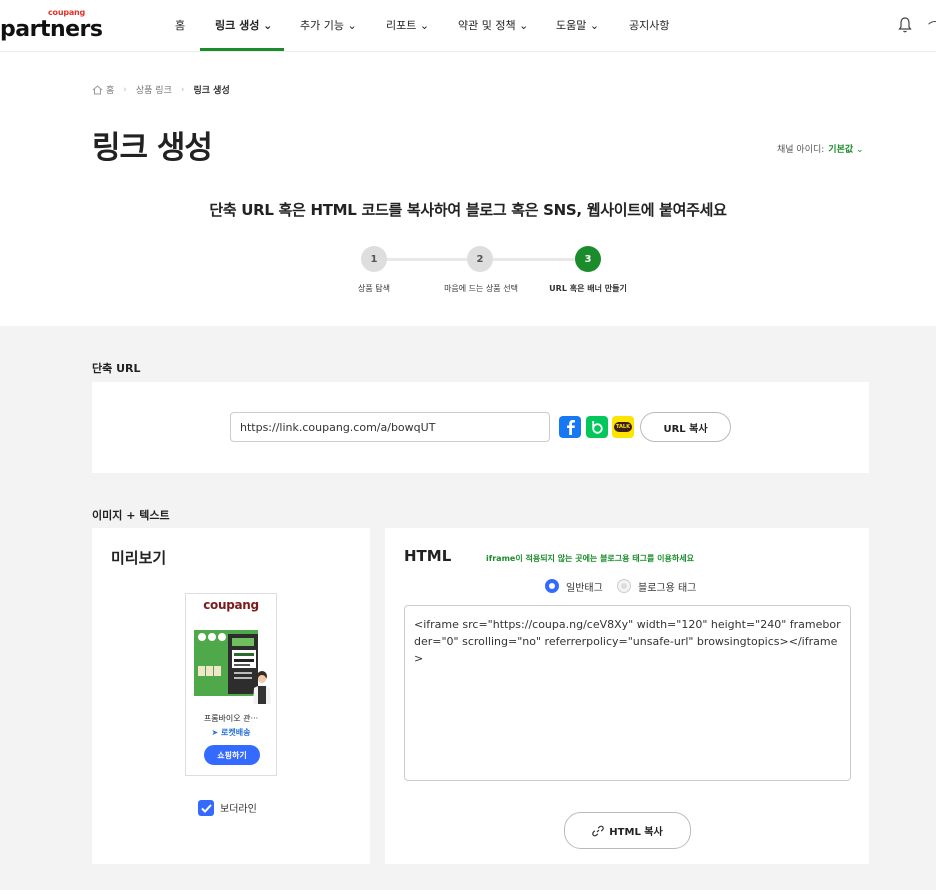  What do you see at coordinates (480, 259) in the screenshot?
I see `step-2-circle: 2` at bounding box center [480, 259].